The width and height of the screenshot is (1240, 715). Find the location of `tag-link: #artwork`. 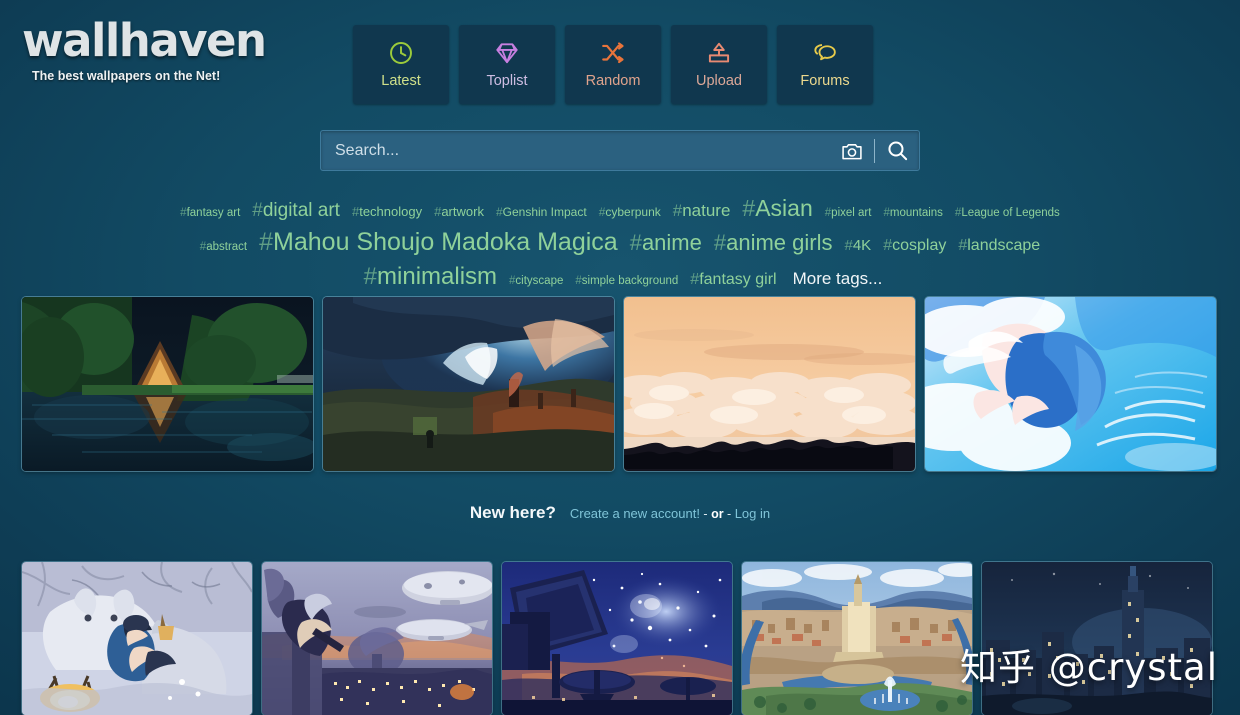

tag-link: #artwork is located at coordinates (459, 212).